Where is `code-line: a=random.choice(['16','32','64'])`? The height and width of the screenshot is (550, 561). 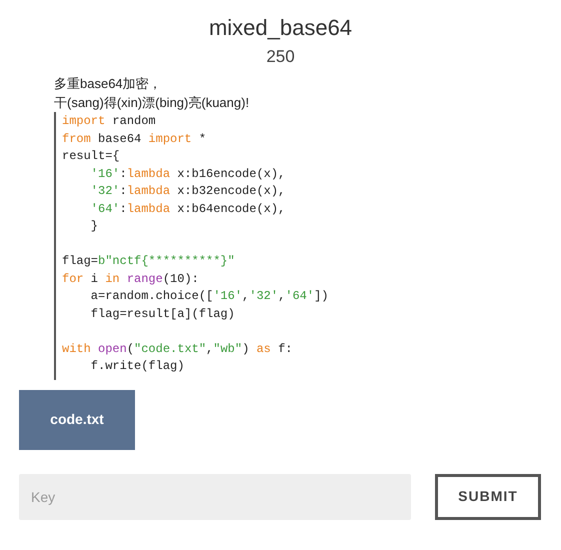
code-line: a=random.choice(['16','32','64']) is located at coordinates (209, 296).